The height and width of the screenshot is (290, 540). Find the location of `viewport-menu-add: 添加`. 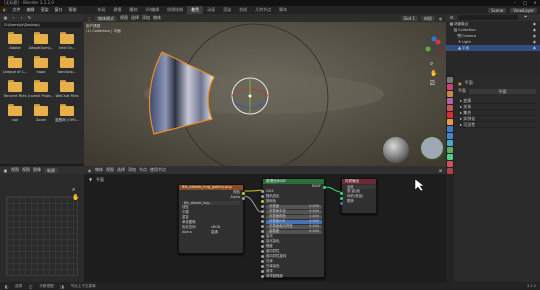

viewport-menu-add: 添加 is located at coordinates (146, 18).